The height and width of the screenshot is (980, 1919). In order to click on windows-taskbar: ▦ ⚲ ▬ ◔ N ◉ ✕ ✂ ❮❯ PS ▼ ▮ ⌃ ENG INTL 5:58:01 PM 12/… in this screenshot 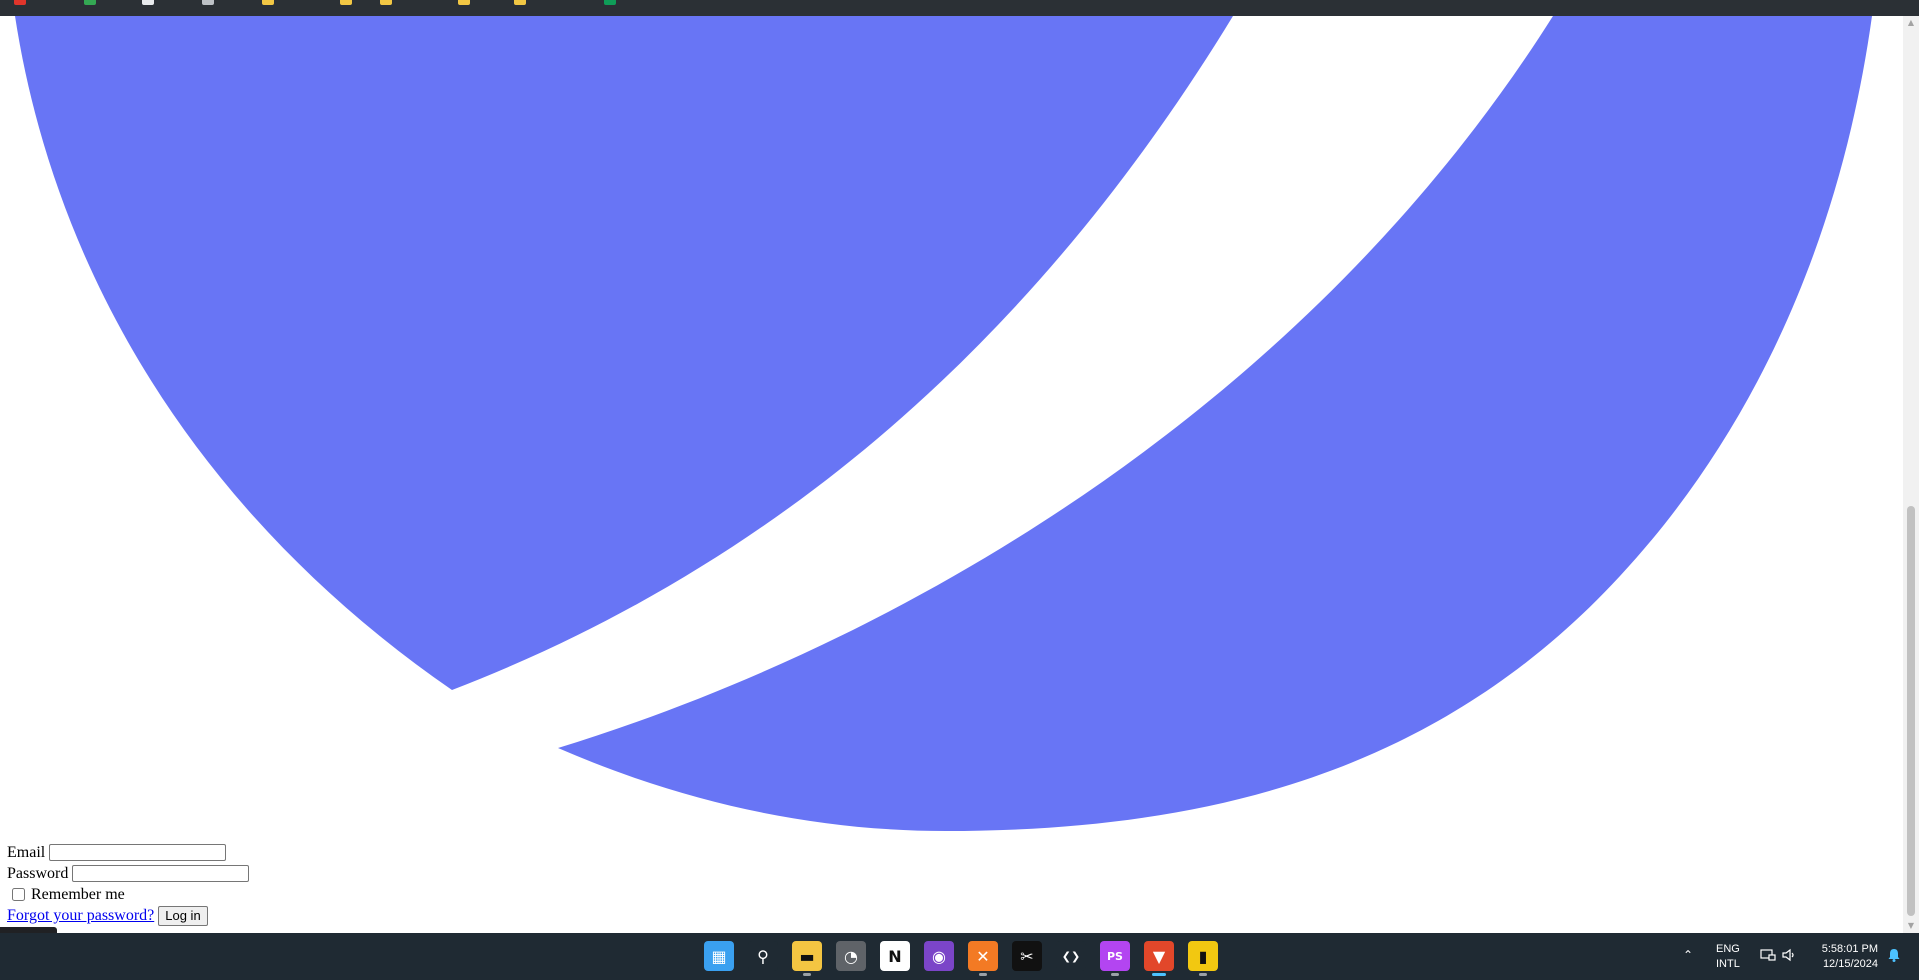, I will do `click(959, 956)`.